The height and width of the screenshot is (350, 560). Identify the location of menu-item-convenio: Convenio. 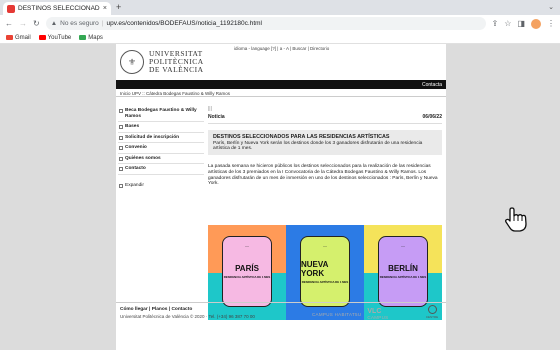
(161, 148).